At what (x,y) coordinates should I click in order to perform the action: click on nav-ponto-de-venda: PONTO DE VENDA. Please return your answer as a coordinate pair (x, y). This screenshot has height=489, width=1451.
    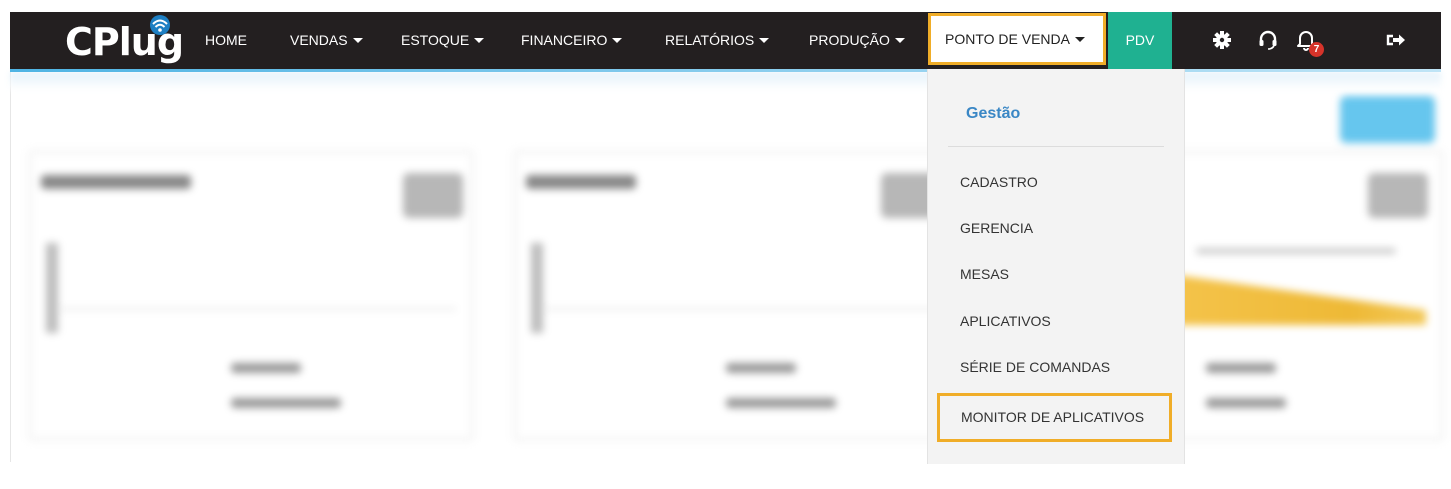
    Looking at the image, I should click on (1017, 39).